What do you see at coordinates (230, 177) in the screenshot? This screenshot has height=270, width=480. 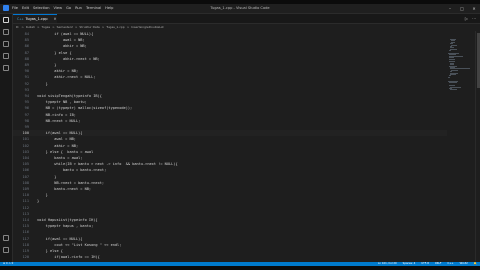 I see `code-line: 107 }` at bounding box center [230, 177].